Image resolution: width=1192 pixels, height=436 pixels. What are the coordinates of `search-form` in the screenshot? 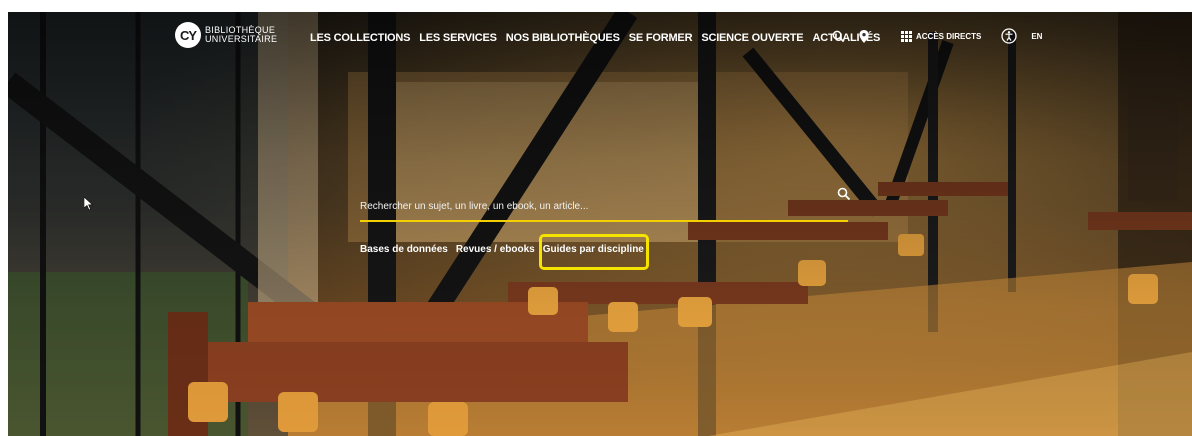 It's located at (605, 204).